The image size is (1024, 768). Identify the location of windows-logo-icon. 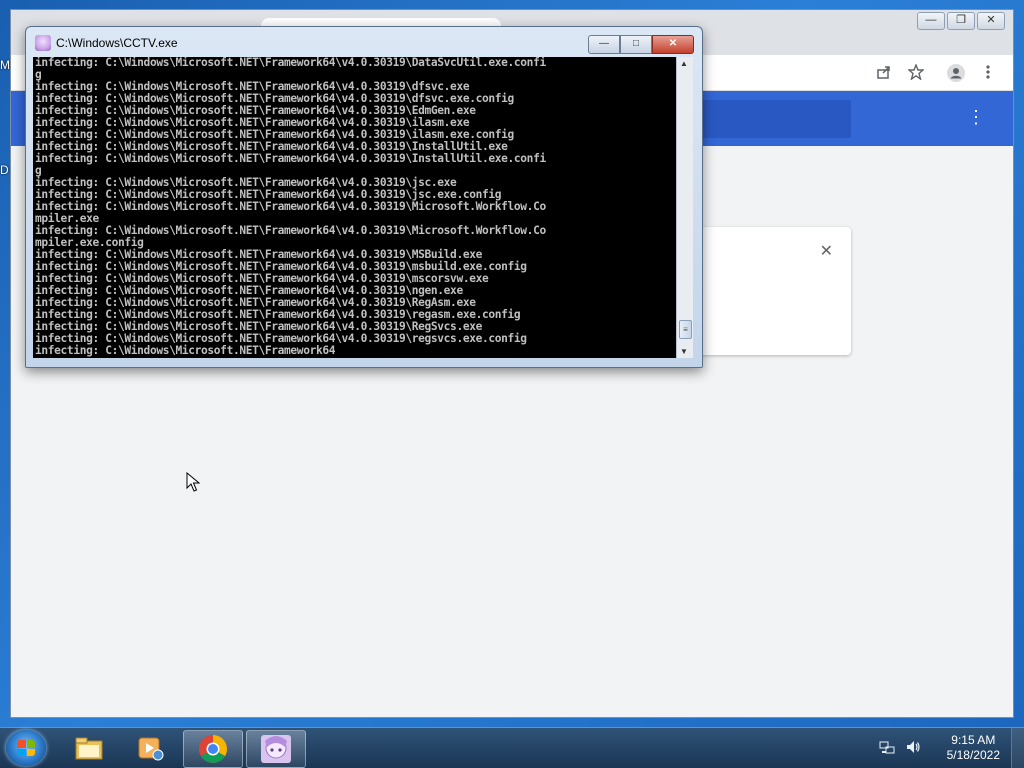
(26, 748).